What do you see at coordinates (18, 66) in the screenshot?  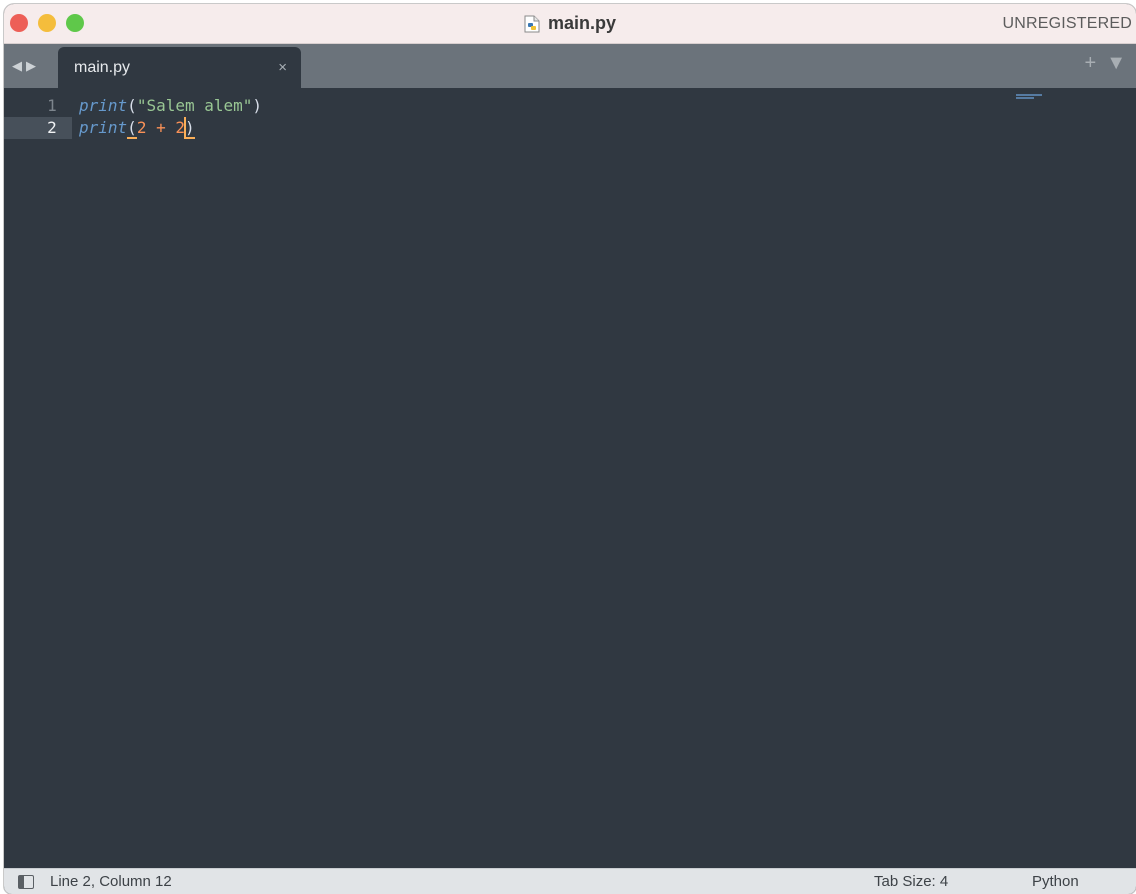 I see `triangle-left-icon: ◀` at bounding box center [18, 66].